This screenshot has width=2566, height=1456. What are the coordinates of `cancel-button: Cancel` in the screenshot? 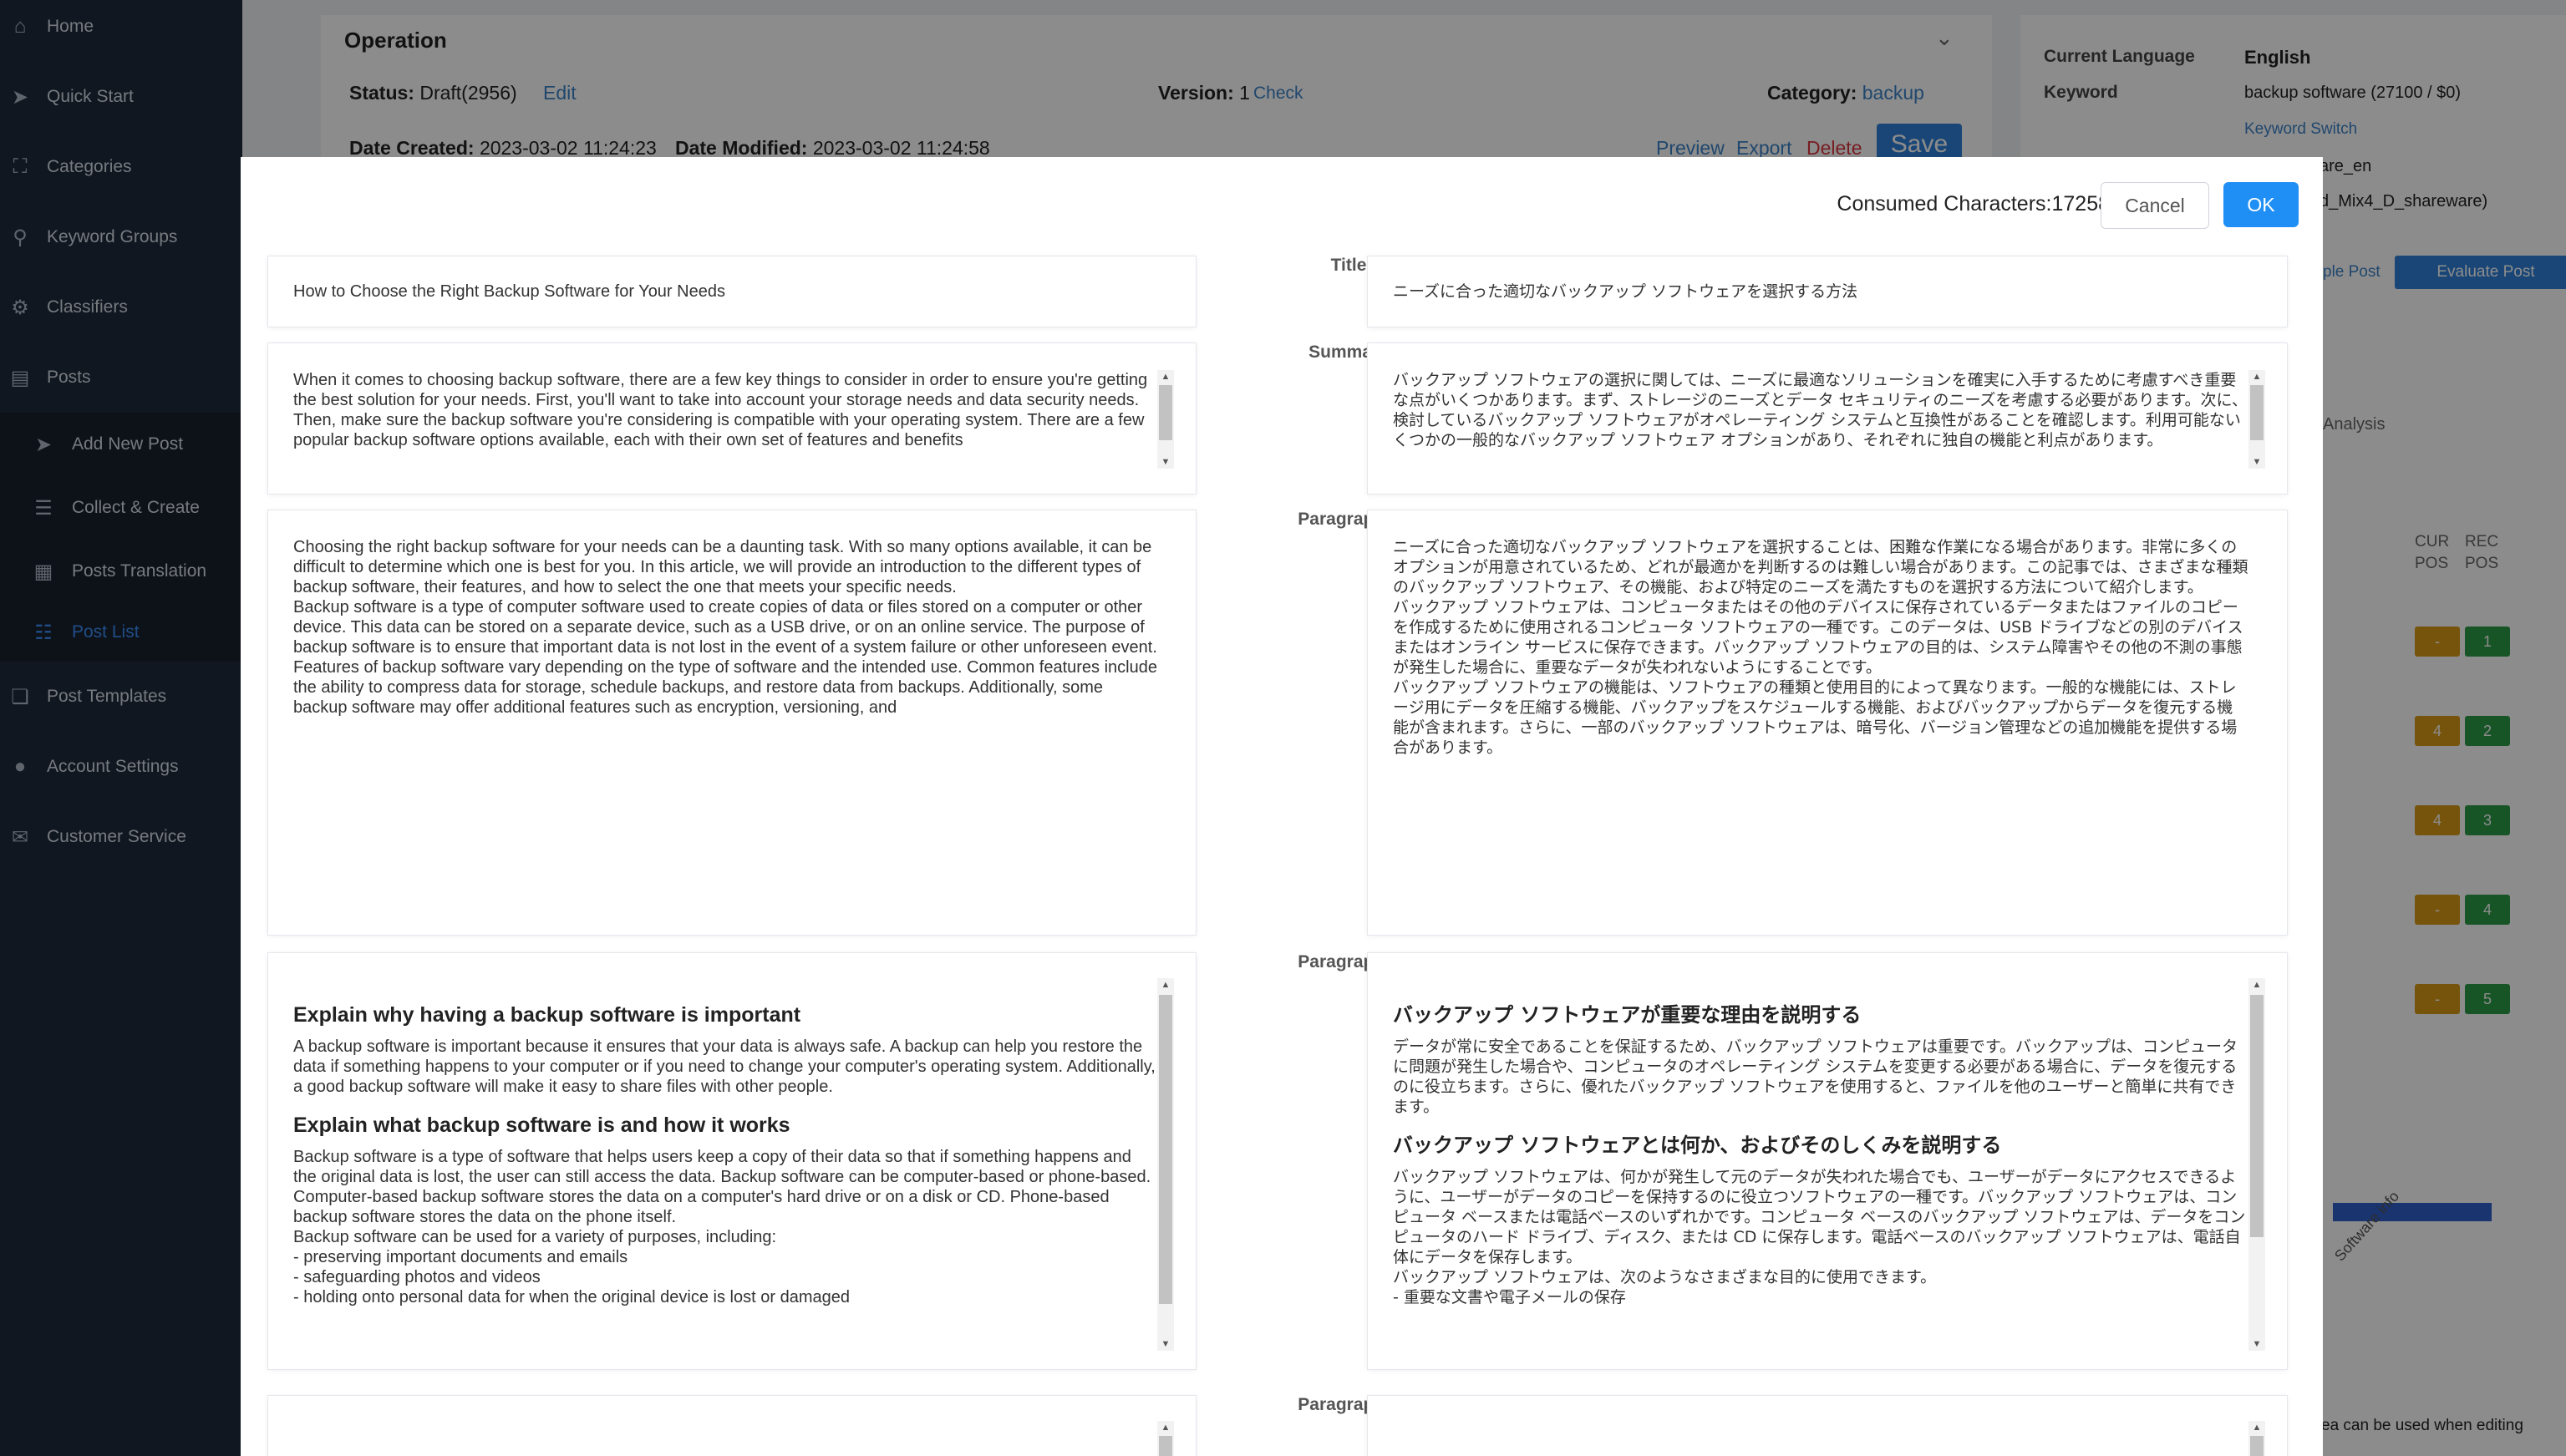 It's located at (2155, 205).